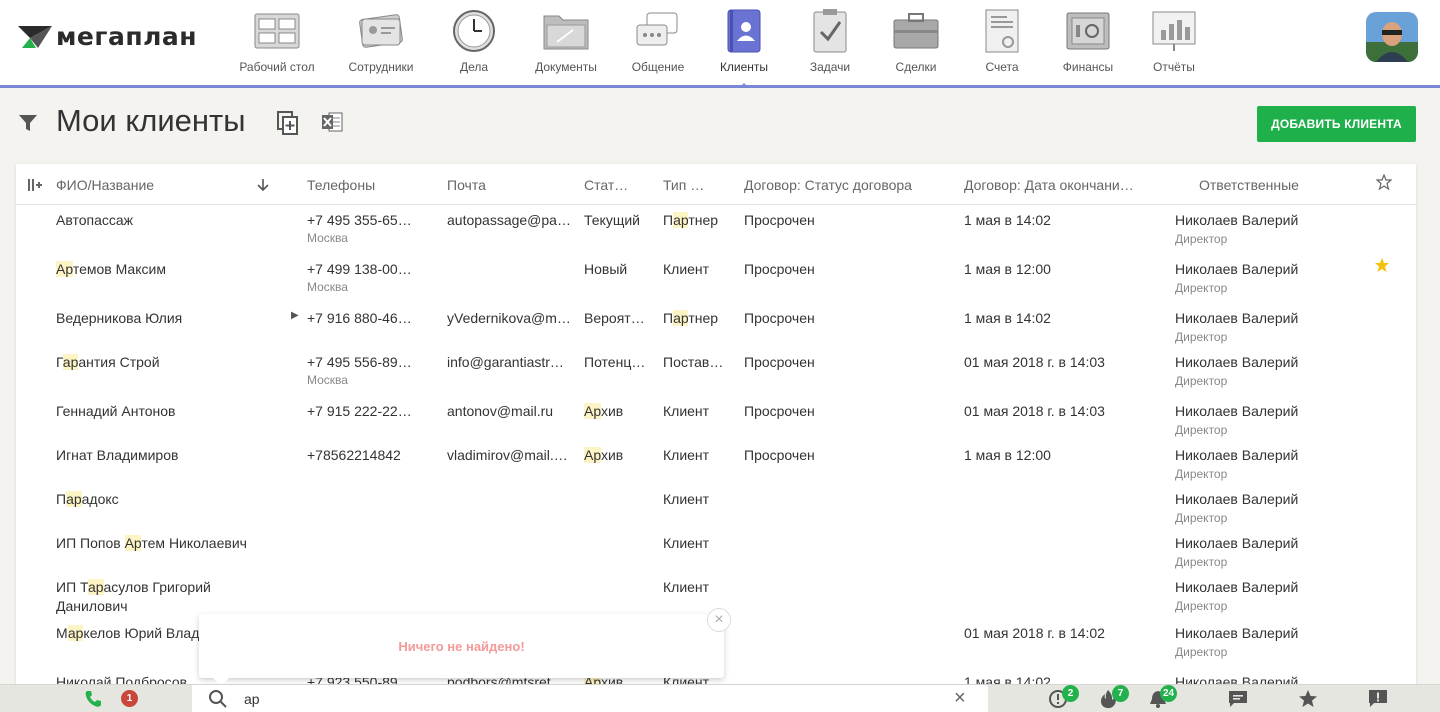 This screenshot has height=712, width=1440. I want to click on nav-item-tasks: Задачи, so click(830, 42).